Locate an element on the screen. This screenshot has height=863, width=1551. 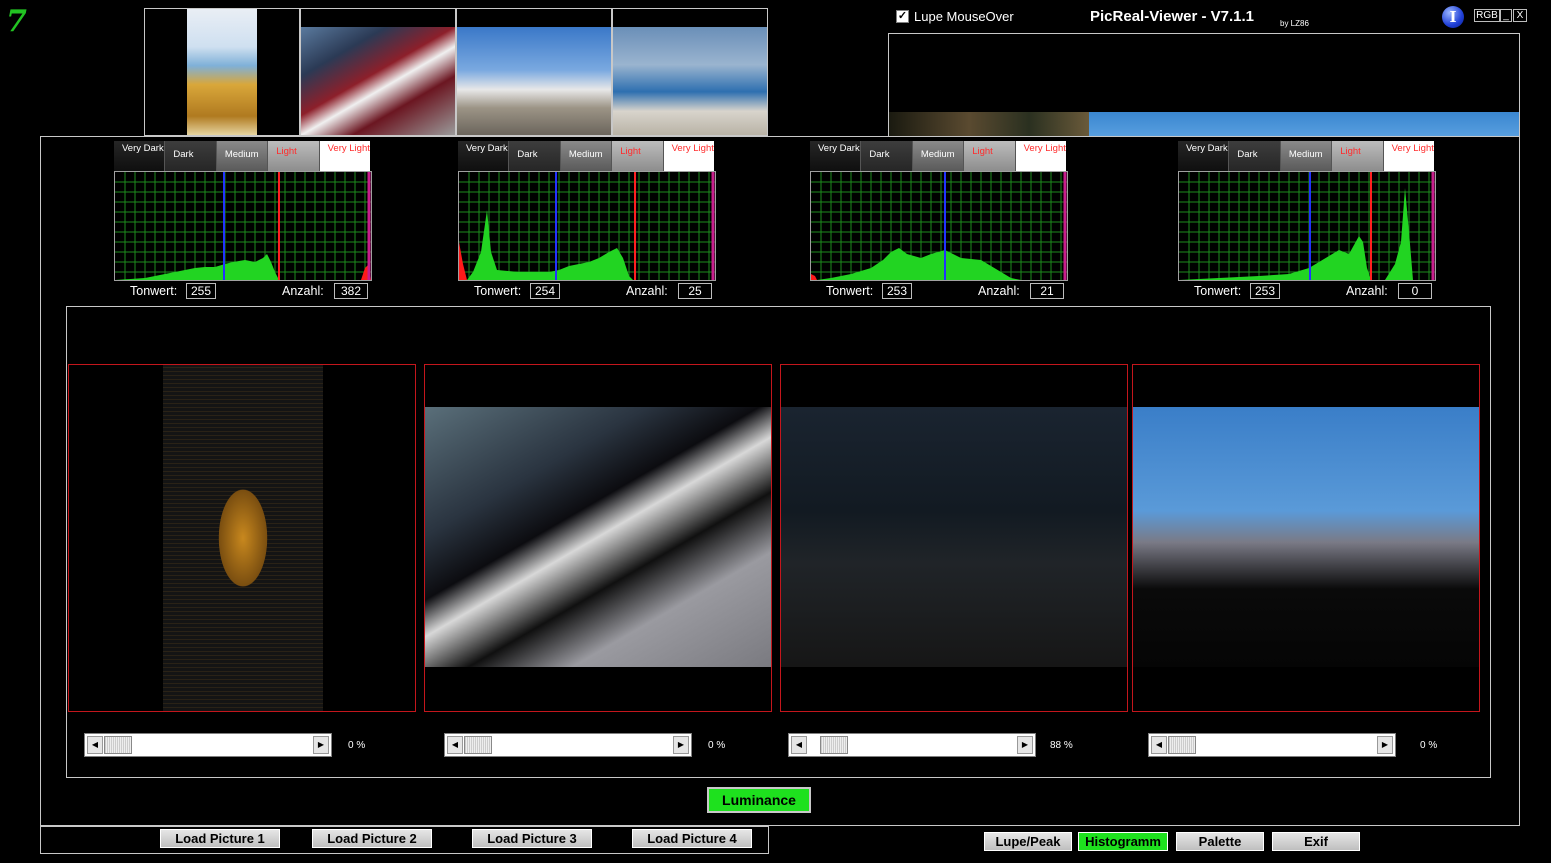
lupe-peak-button: Lupe/Peak is located at coordinates (1028, 841).